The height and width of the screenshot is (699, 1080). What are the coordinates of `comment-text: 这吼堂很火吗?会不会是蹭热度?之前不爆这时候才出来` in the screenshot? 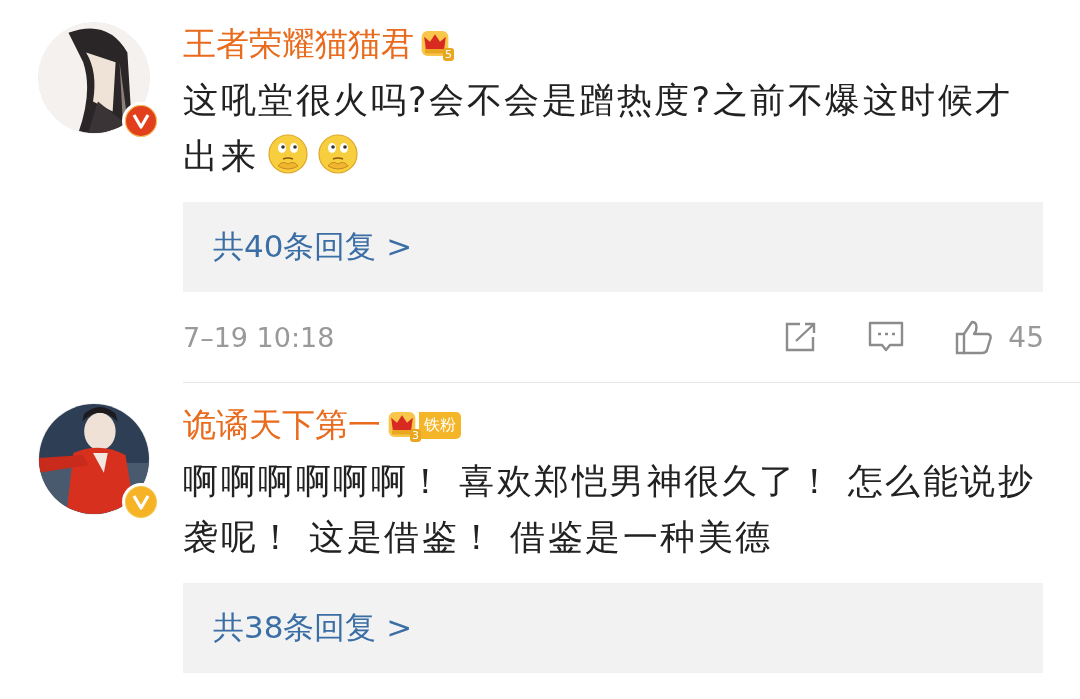 It's located at (598, 128).